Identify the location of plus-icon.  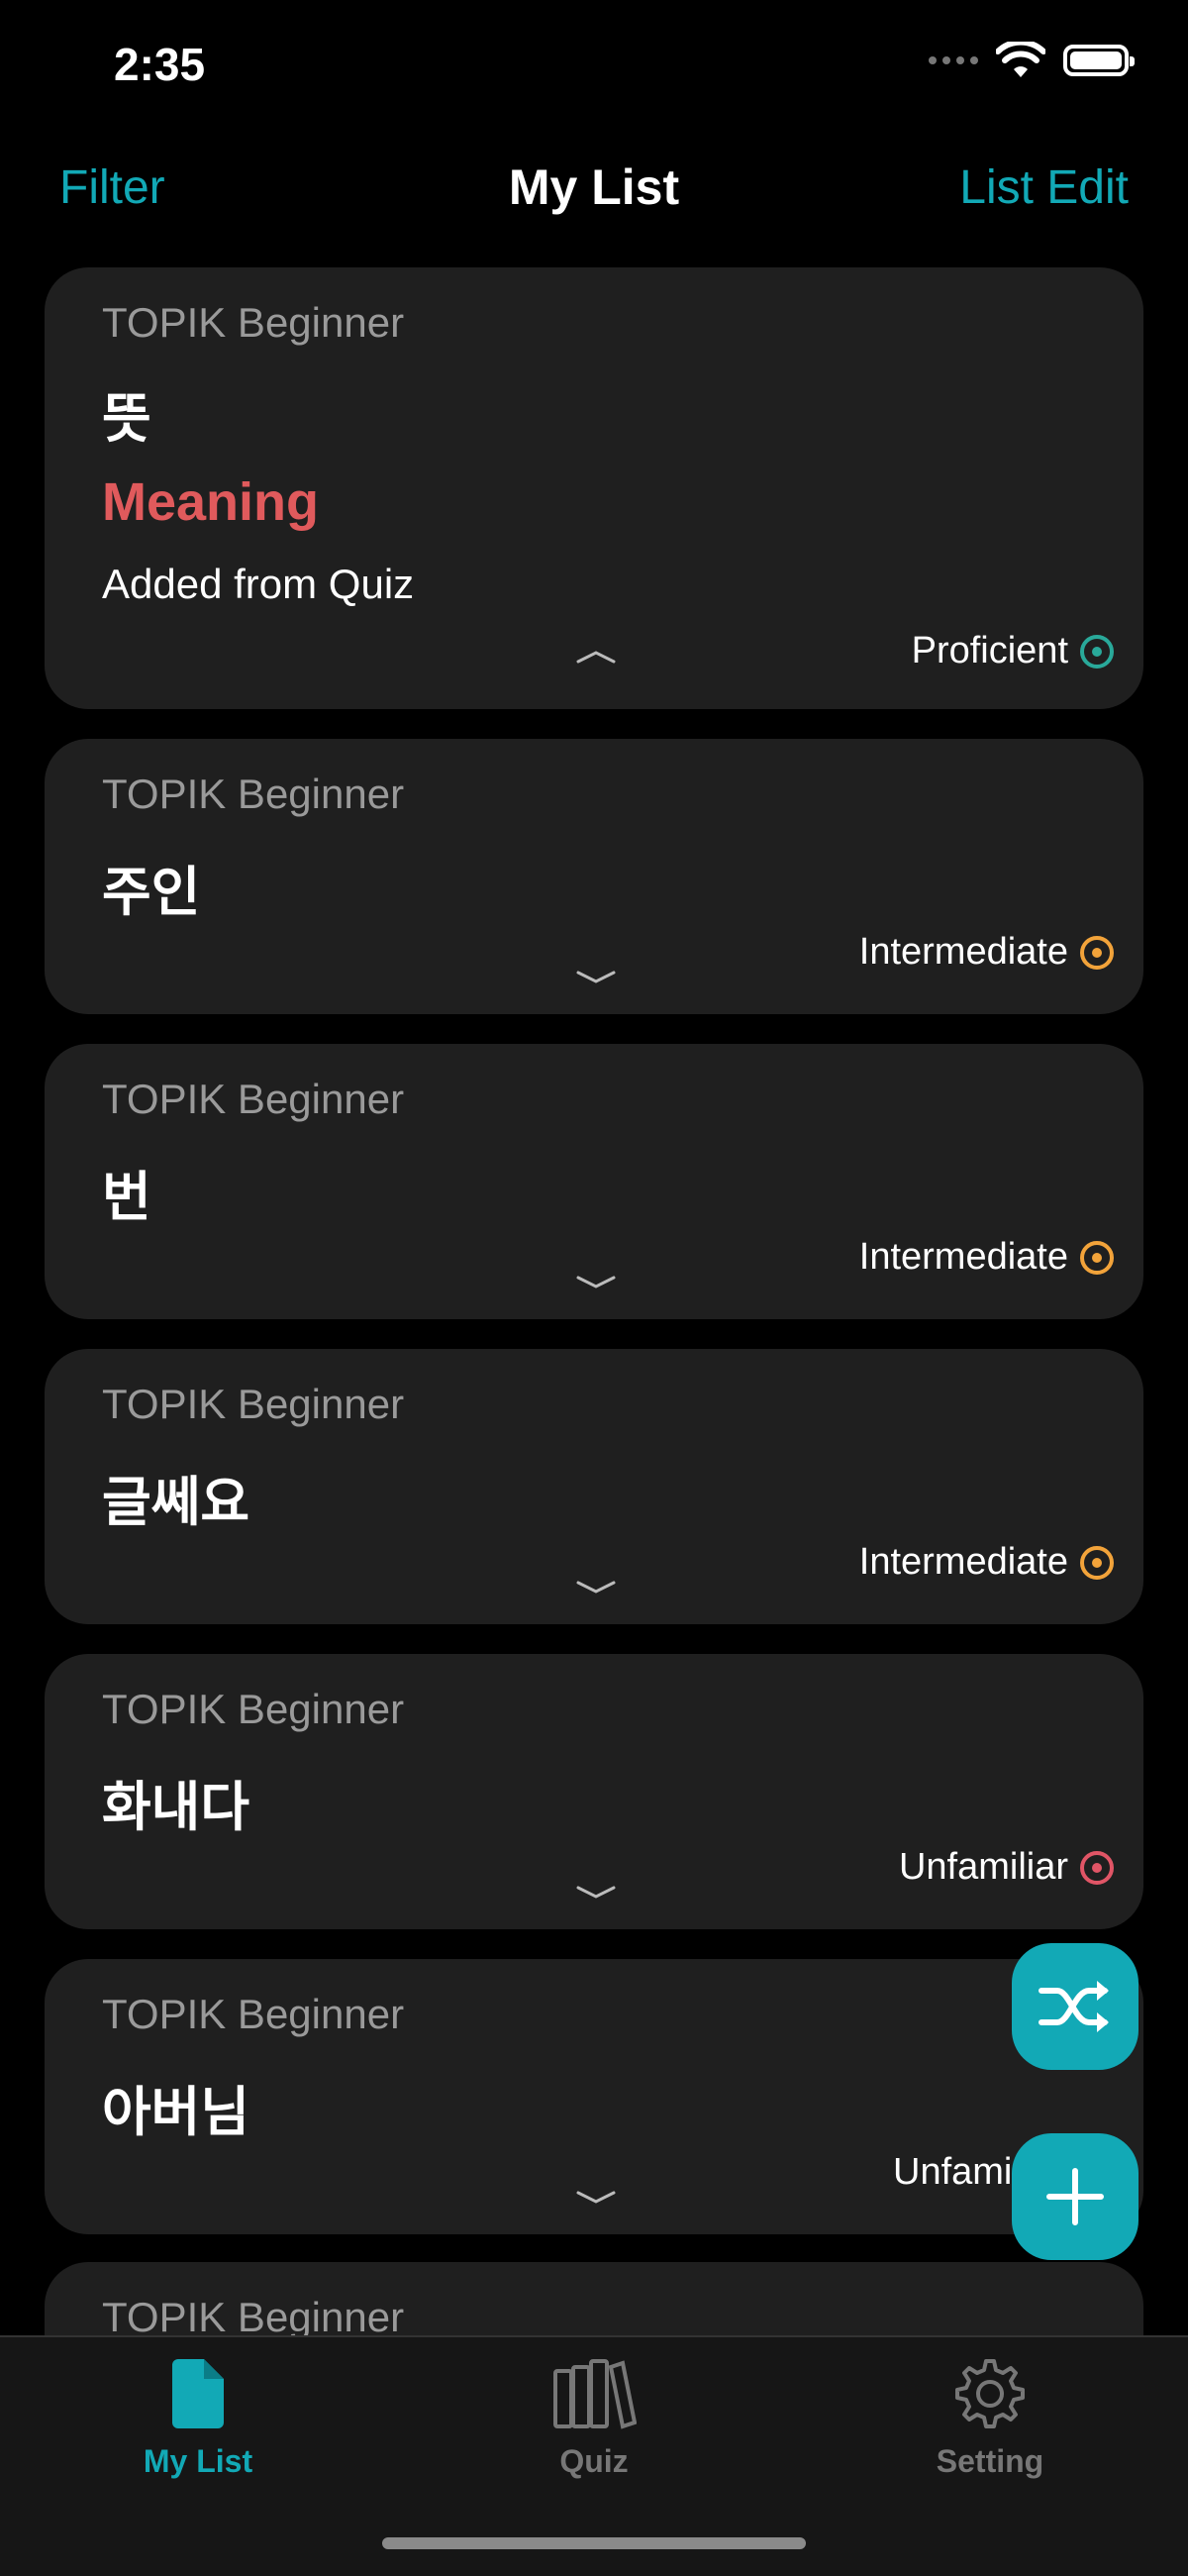
(1075, 2196).